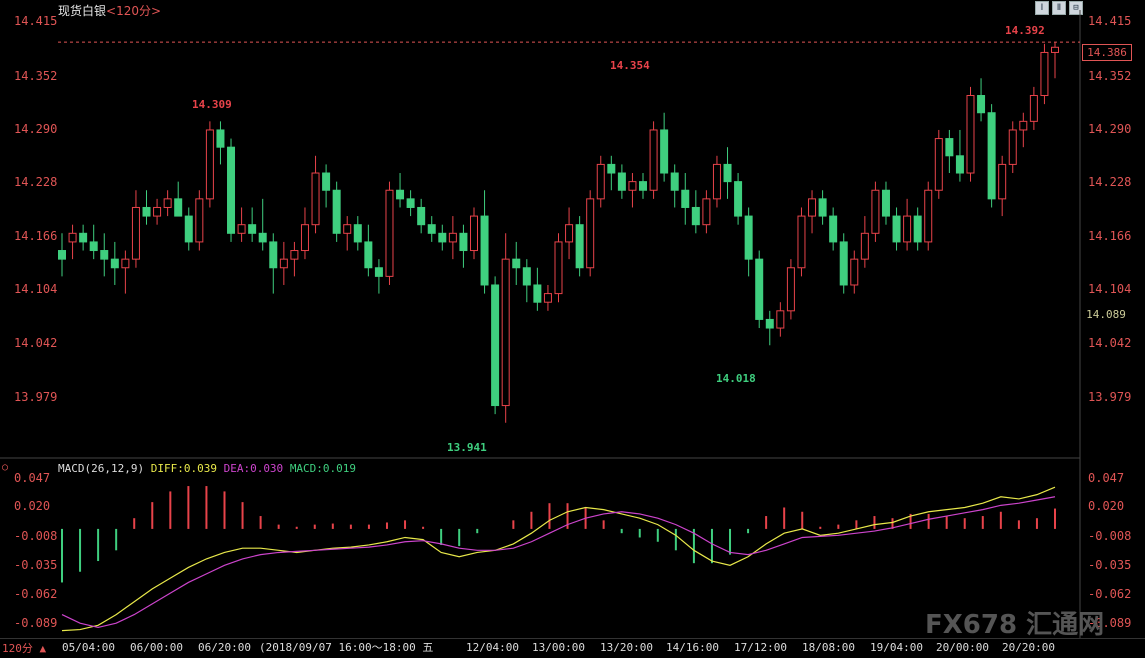 This screenshot has height=658, width=1145. I want to click on macd-axis-label: -0.089, so click(36, 623).